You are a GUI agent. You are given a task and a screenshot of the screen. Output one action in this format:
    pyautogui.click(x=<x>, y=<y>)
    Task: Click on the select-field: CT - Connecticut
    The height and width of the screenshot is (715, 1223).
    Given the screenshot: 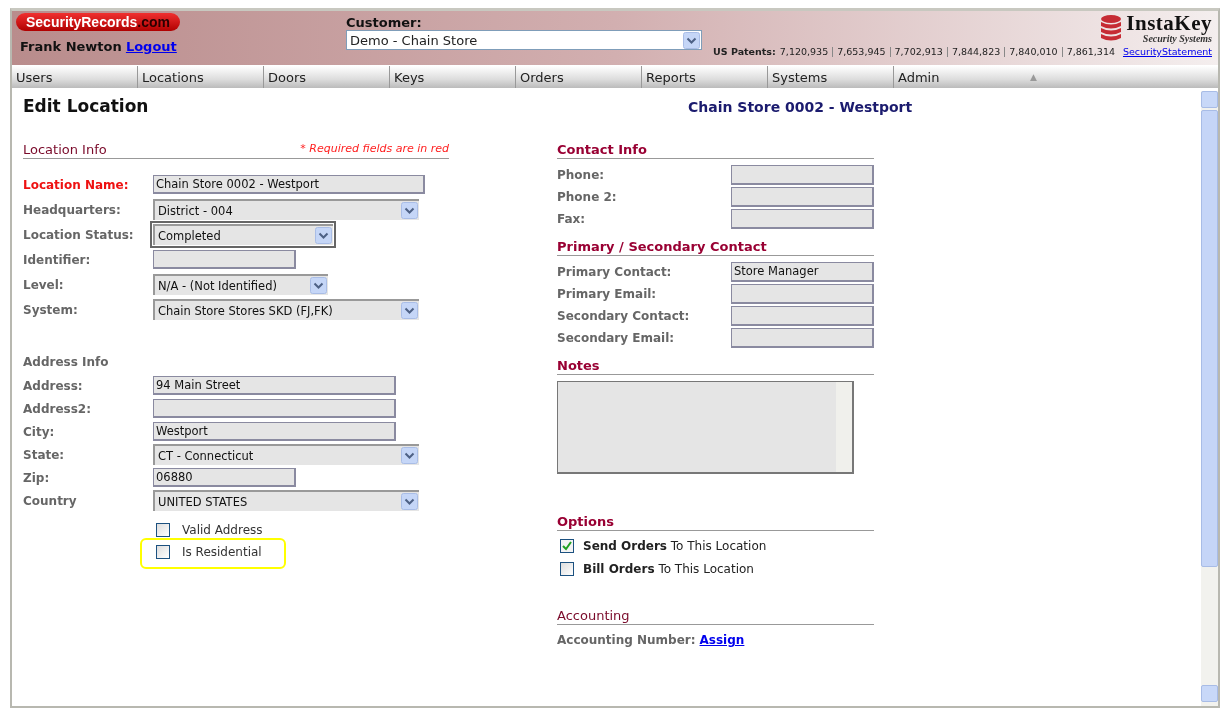 What is the action you would take?
    pyautogui.click(x=286, y=454)
    